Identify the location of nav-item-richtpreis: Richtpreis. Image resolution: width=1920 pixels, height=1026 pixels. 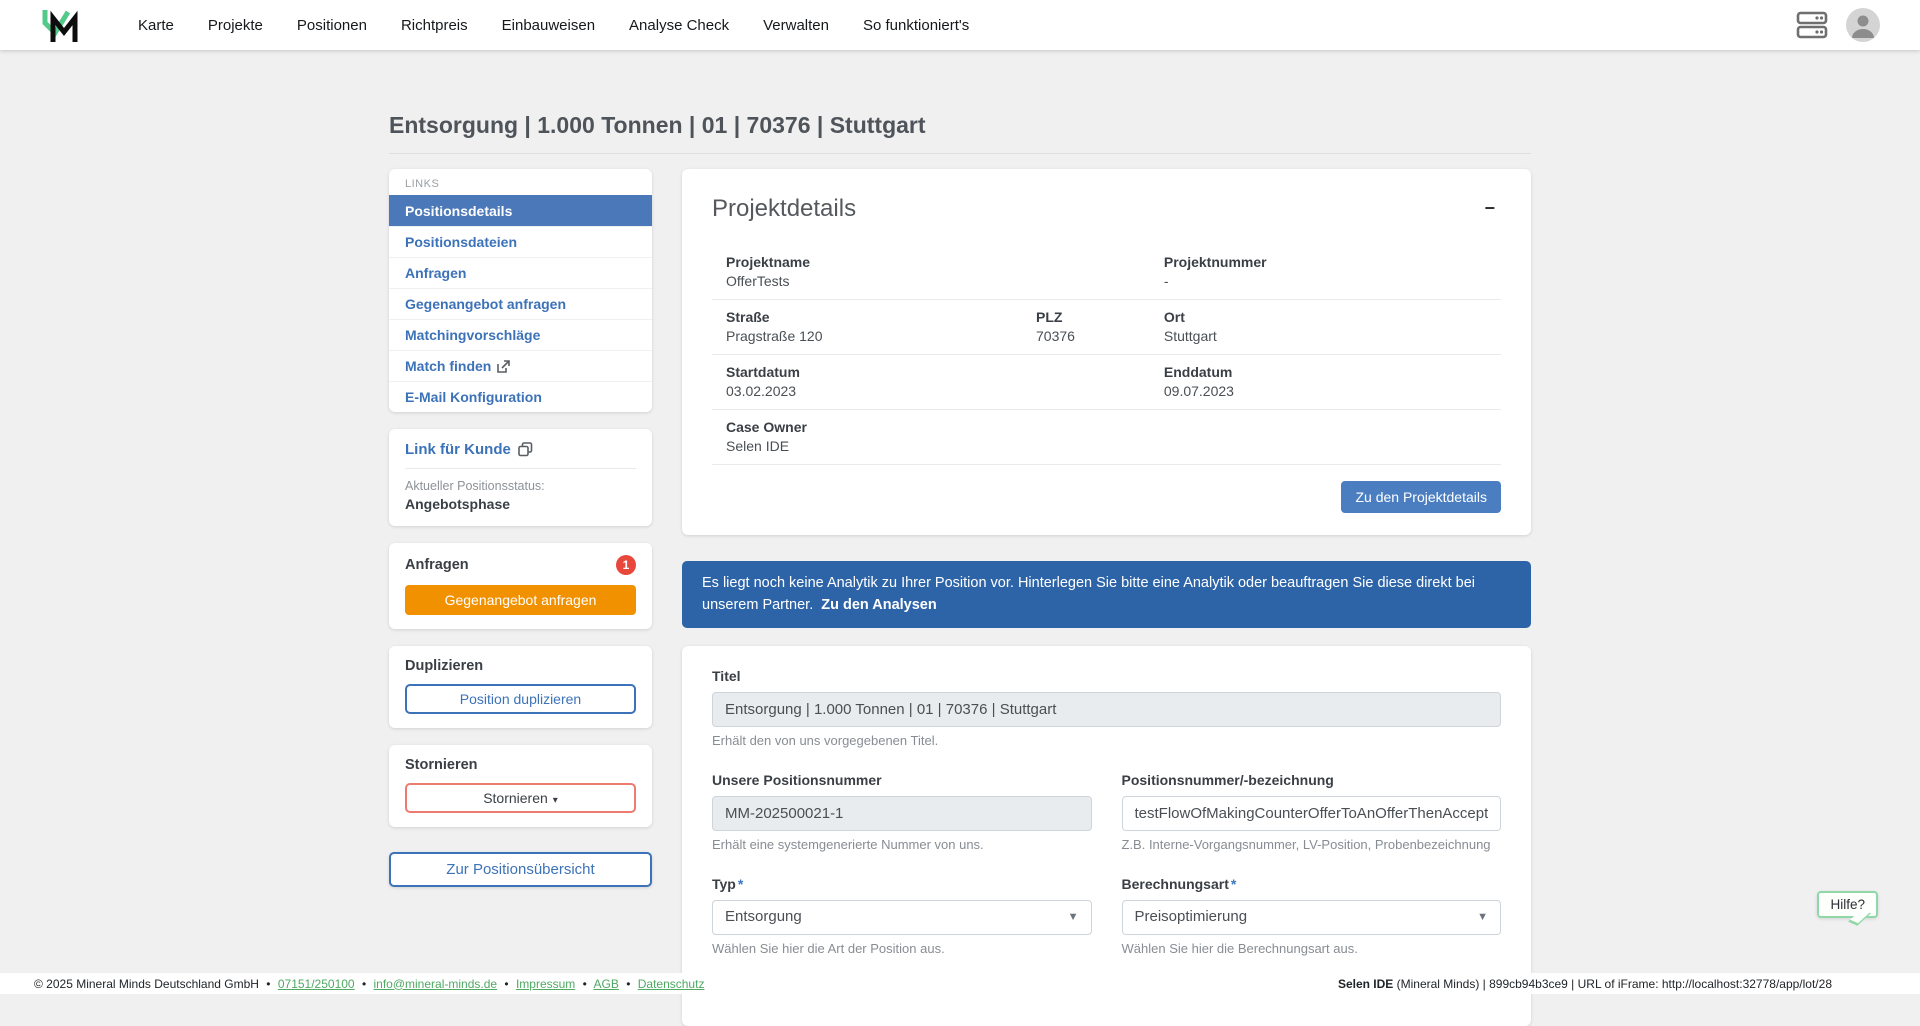
(434, 25).